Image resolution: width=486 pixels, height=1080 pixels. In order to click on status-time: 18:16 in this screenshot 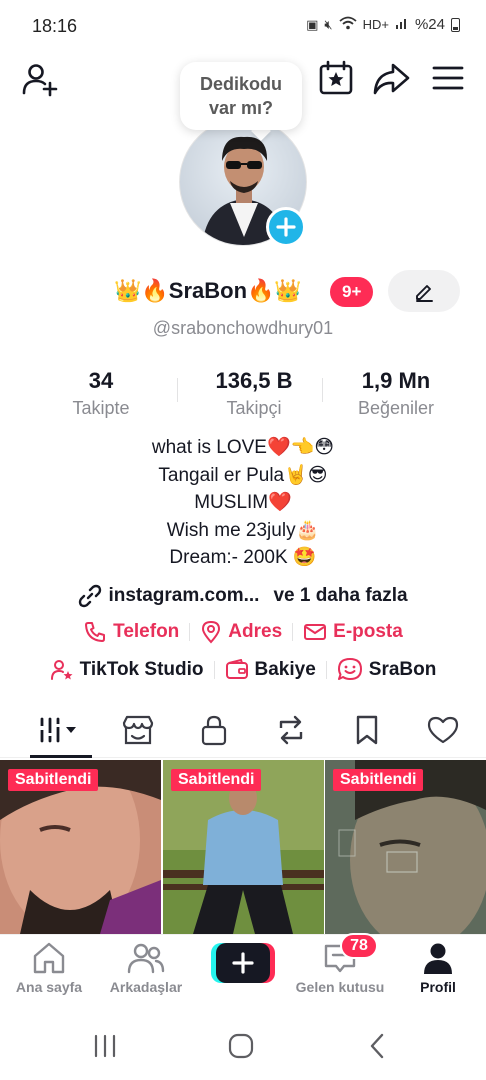, I will do `click(55, 26)`.